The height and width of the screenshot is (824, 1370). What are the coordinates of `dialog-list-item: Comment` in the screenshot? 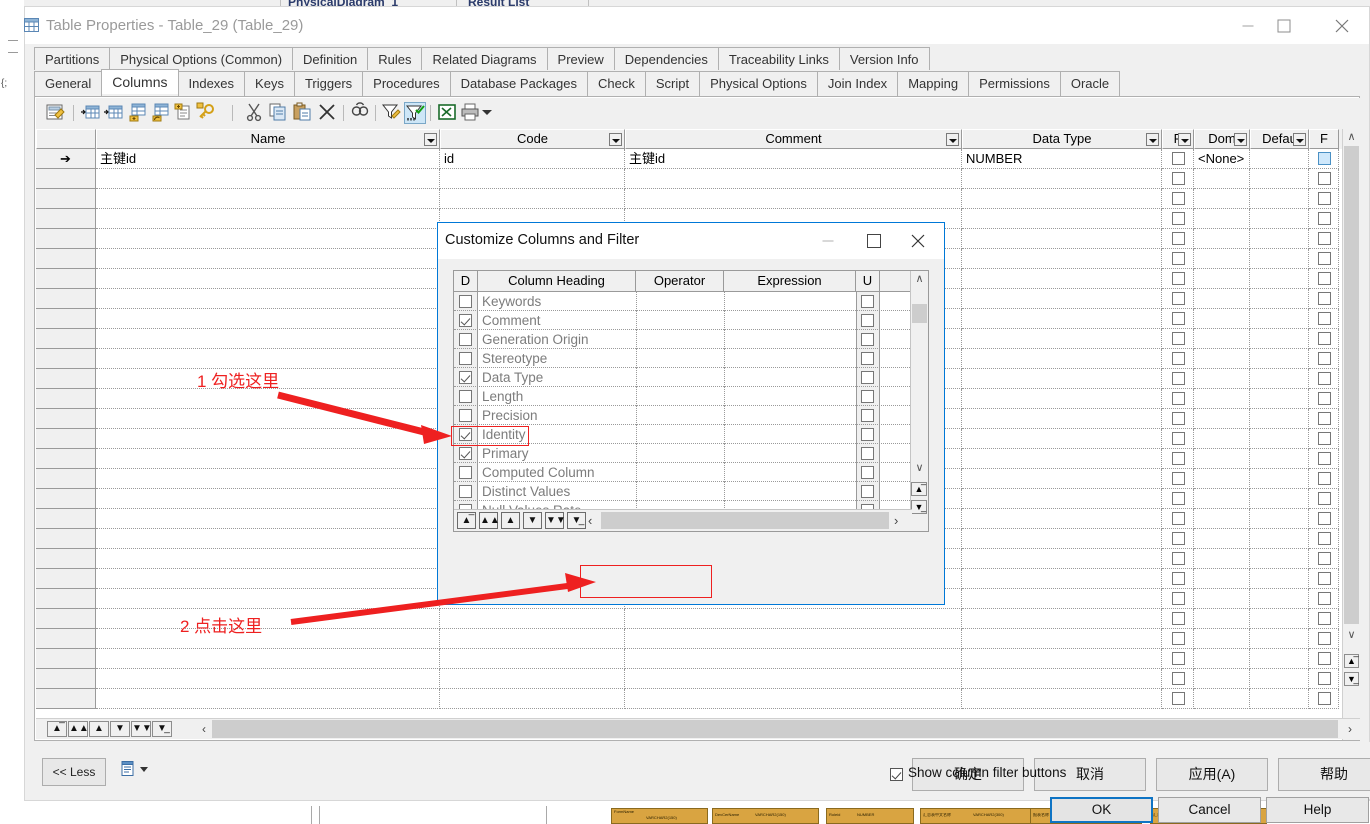 It's located at (683, 320).